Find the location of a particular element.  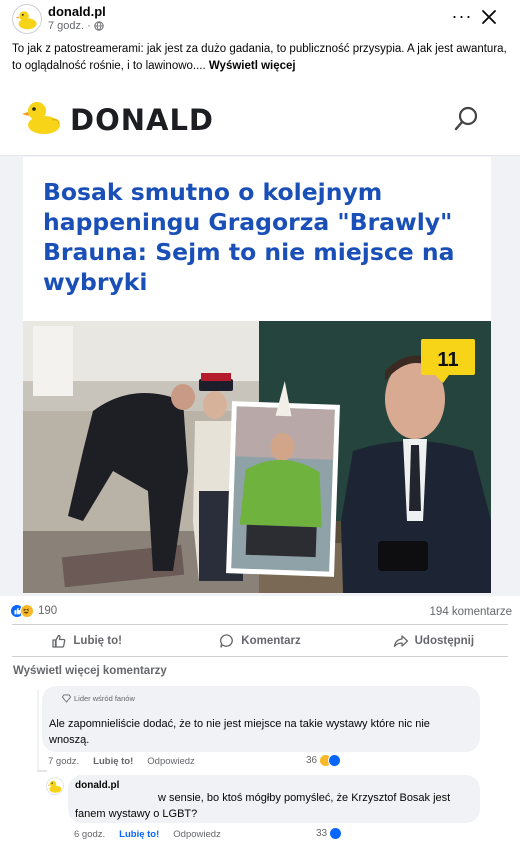

reply-reaction-count: 33 is located at coordinates (322, 833).